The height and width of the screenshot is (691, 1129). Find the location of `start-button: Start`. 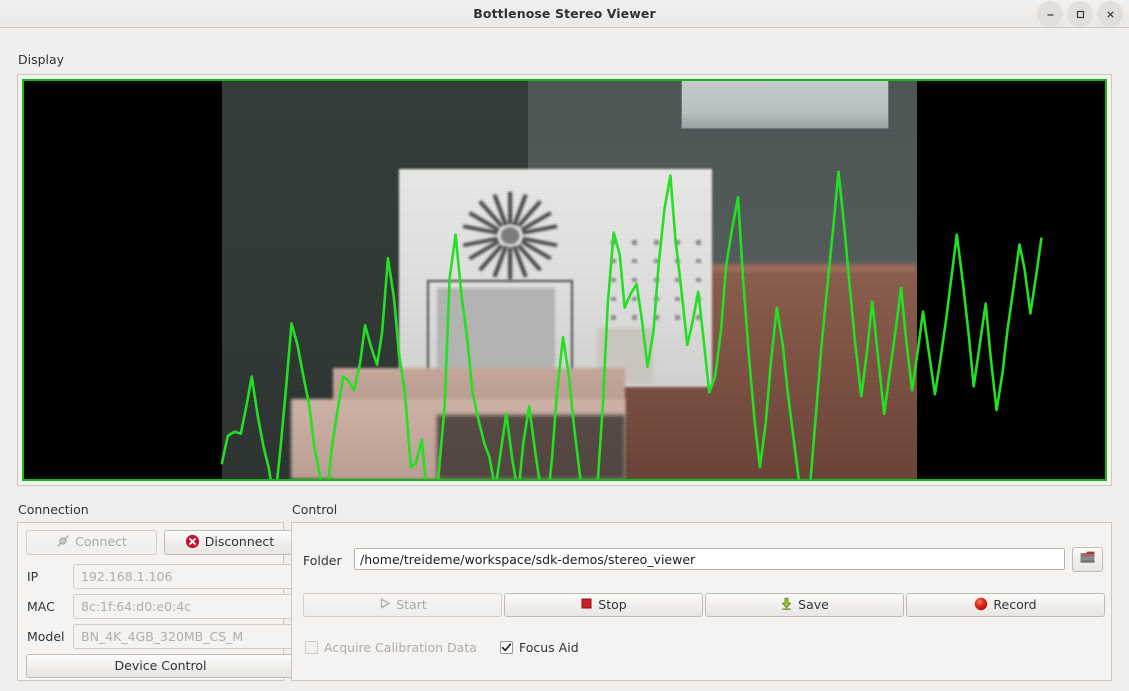

start-button: Start is located at coordinates (402, 605).